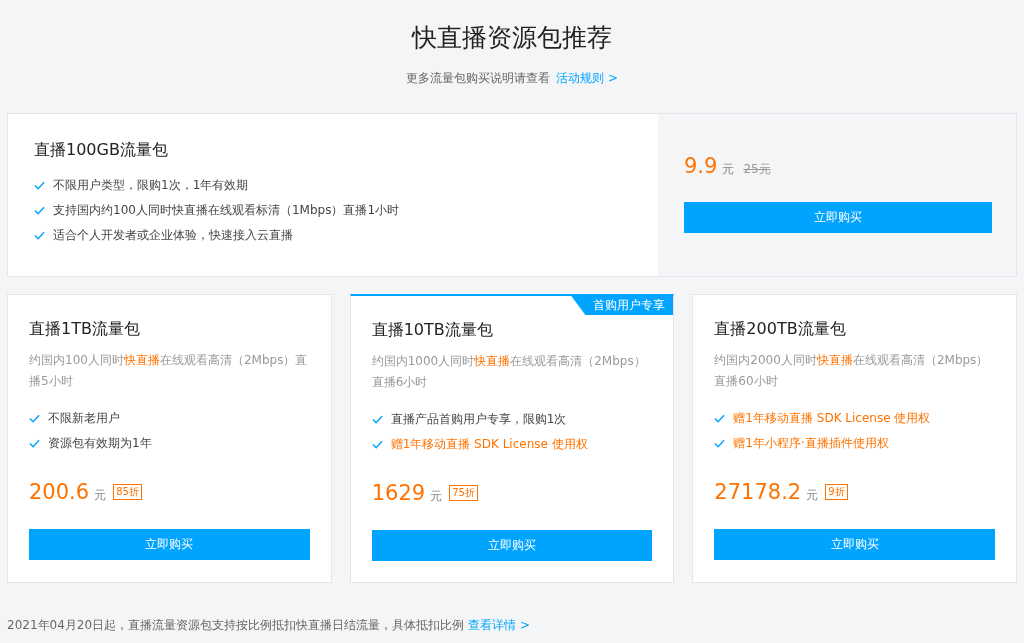  What do you see at coordinates (758, 492) in the screenshot?
I see `price-text: 27178.2` at bounding box center [758, 492].